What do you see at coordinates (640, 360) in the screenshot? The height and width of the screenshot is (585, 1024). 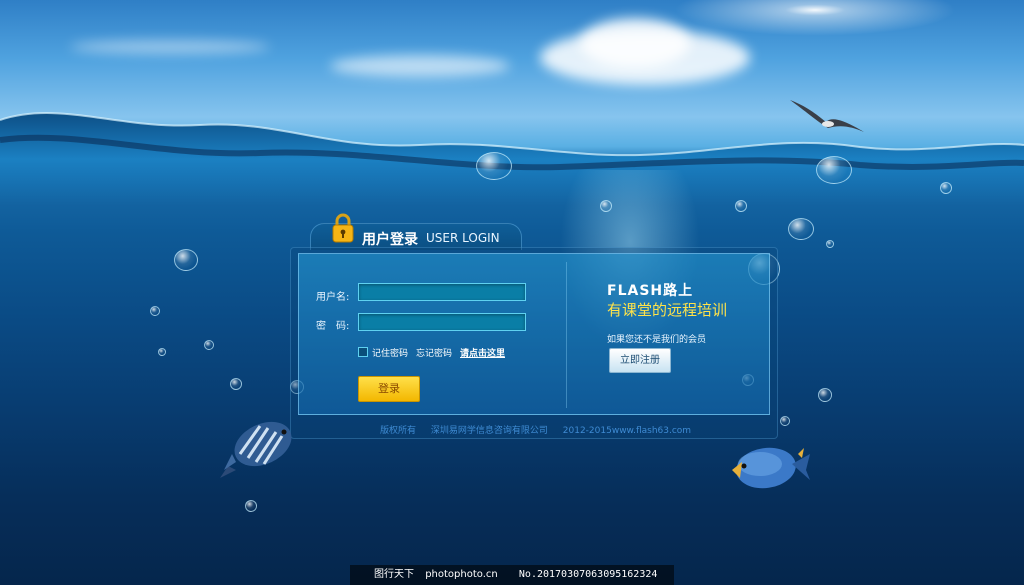 I see `register-button: 立即注册` at bounding box center [640, 360].